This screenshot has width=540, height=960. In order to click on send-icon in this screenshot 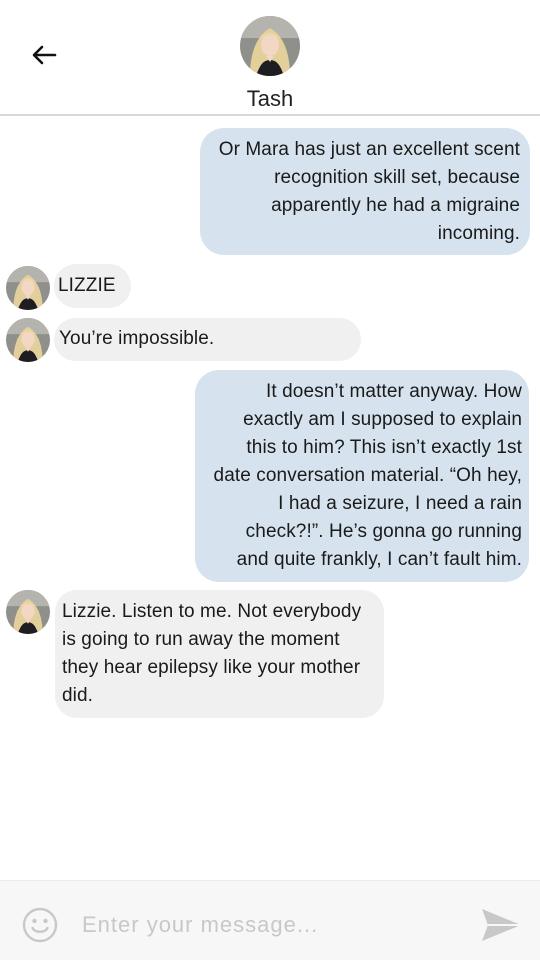, I will do `click(501, 925)`.